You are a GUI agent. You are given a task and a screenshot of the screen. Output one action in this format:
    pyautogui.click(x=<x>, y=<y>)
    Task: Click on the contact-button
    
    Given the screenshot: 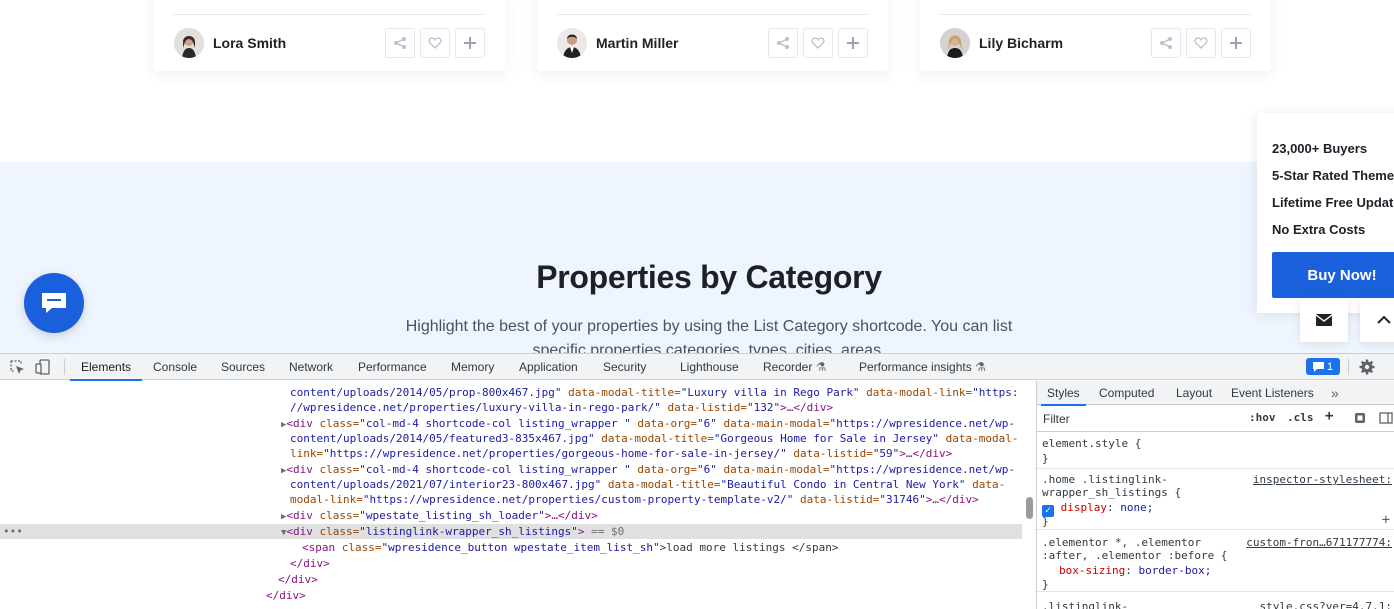 What is the action you would take?
    pyautogui.click(x=1324, y=320)
    